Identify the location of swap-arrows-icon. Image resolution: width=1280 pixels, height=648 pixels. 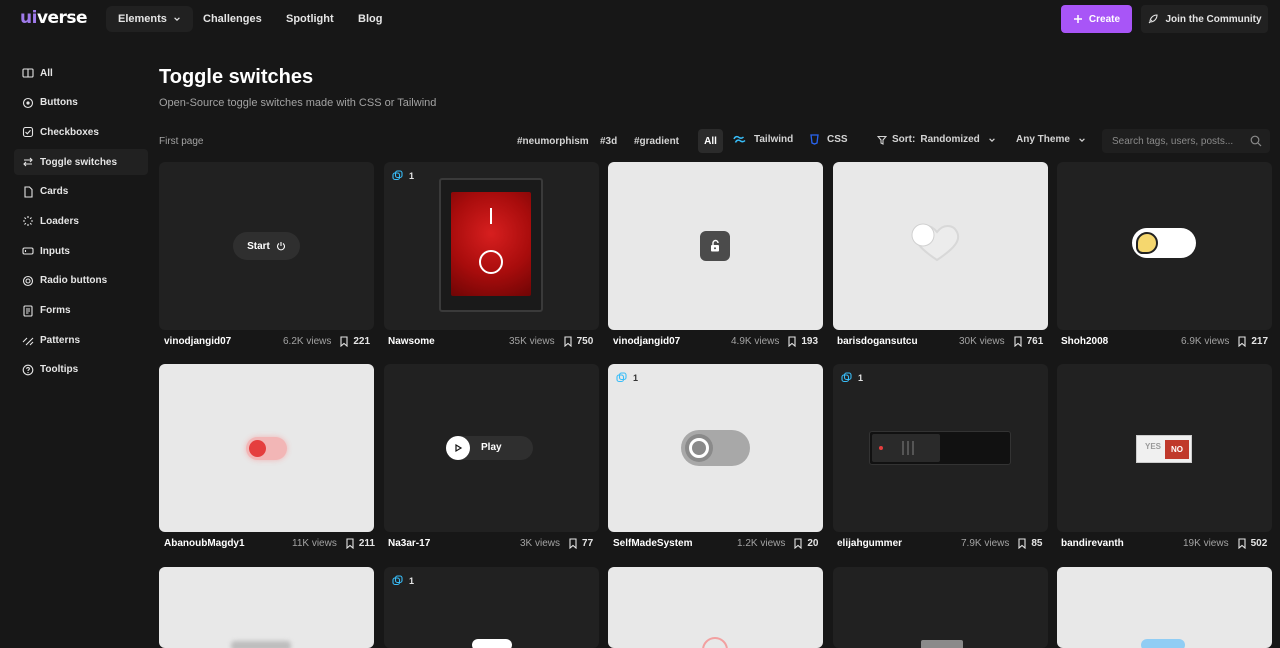
(28, 162).